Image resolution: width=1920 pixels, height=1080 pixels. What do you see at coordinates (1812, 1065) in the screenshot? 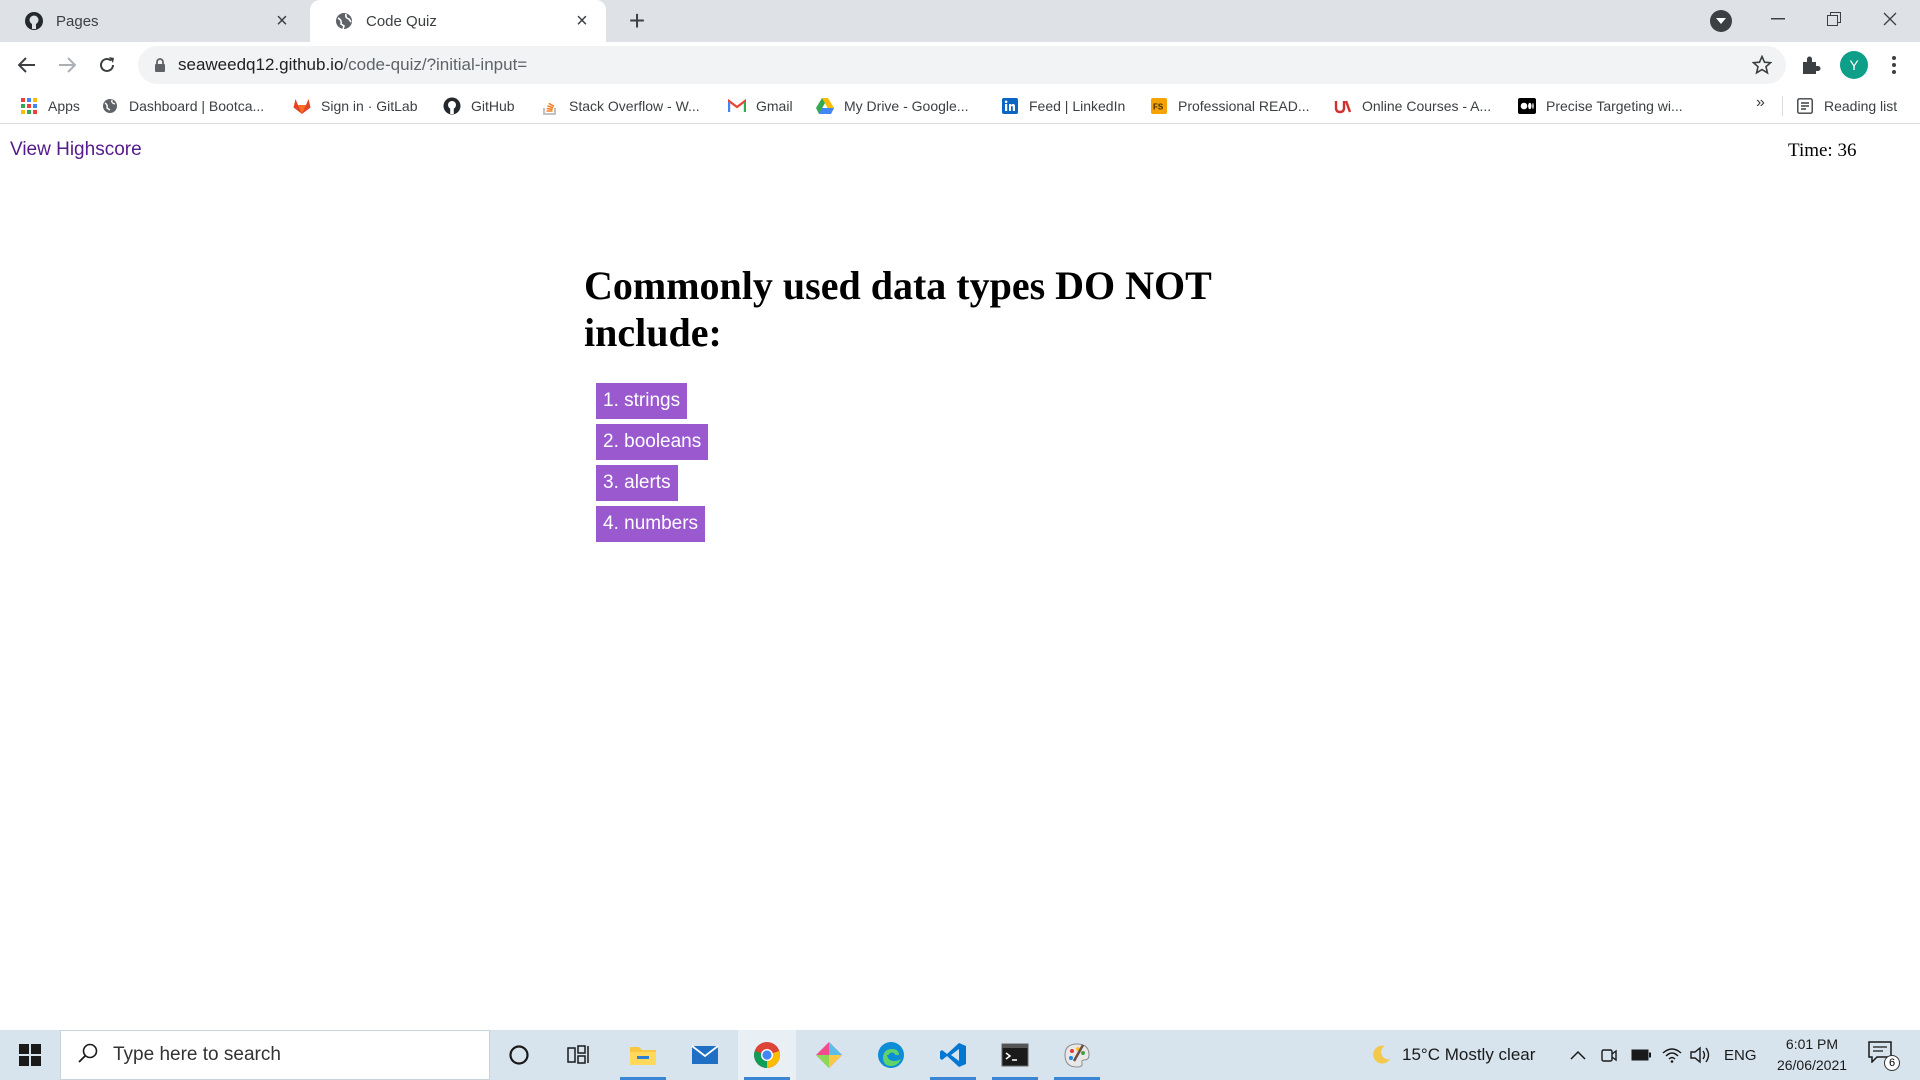
I see `clock-date: 26/06/2021` at bounding box center [1812, 1065].